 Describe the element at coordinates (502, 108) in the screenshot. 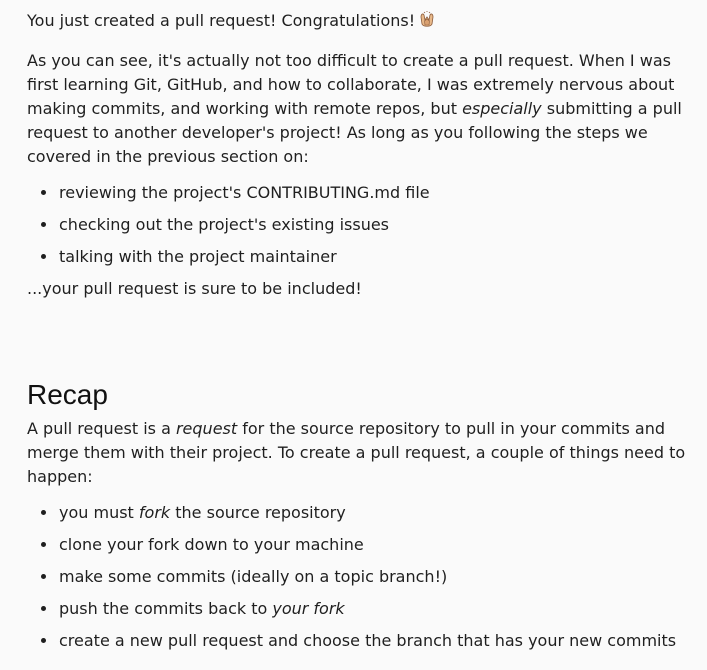

I see `explanation-emphasis: especially` at that location.